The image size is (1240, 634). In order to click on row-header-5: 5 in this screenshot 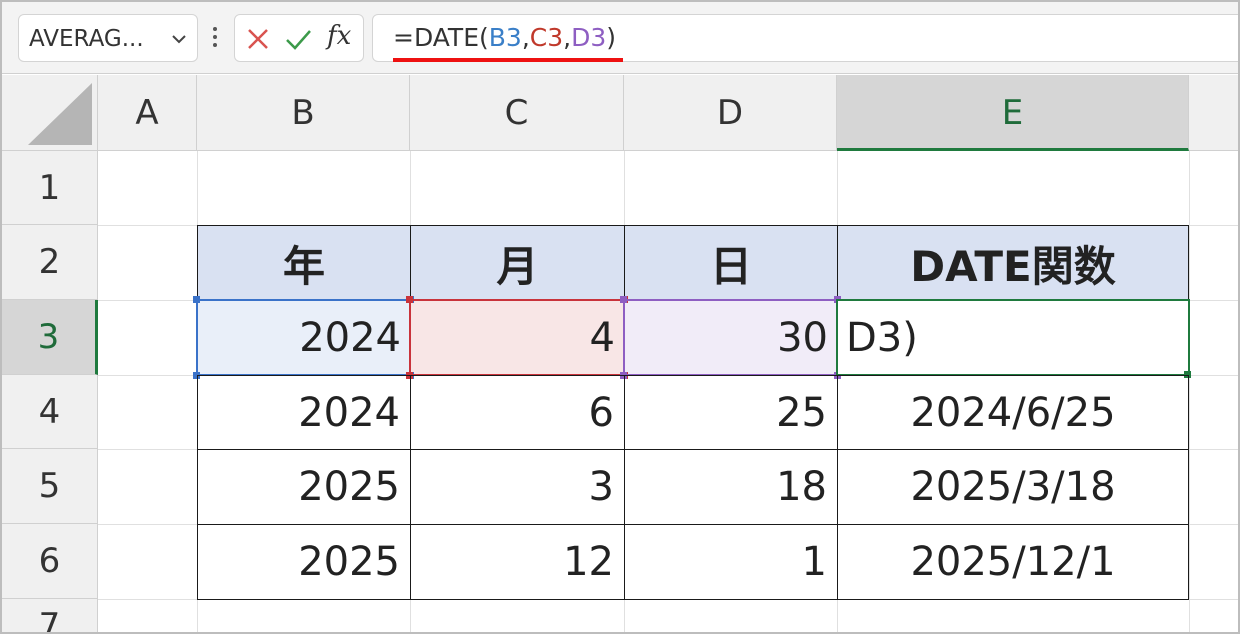, I will do `click(50, 486)`.